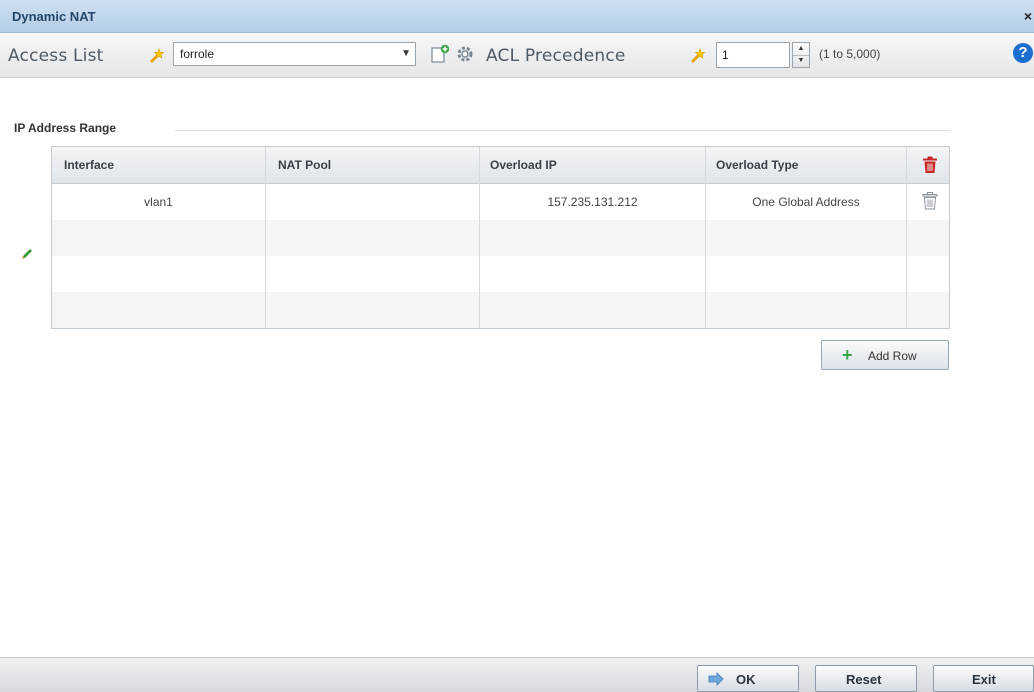 This screenshot has height=692, width=1034. What do you see at coordinates (753, 55) in the screenshot?
I see `acl-precedence-input: 1` at bounding box center [753, 55].